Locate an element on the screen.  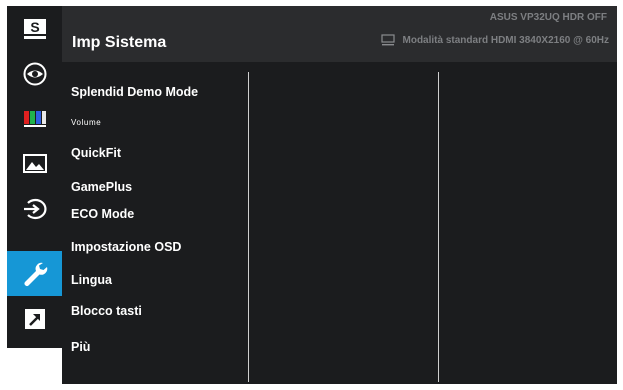
input-select-icon is located at coordinates (34, 208).